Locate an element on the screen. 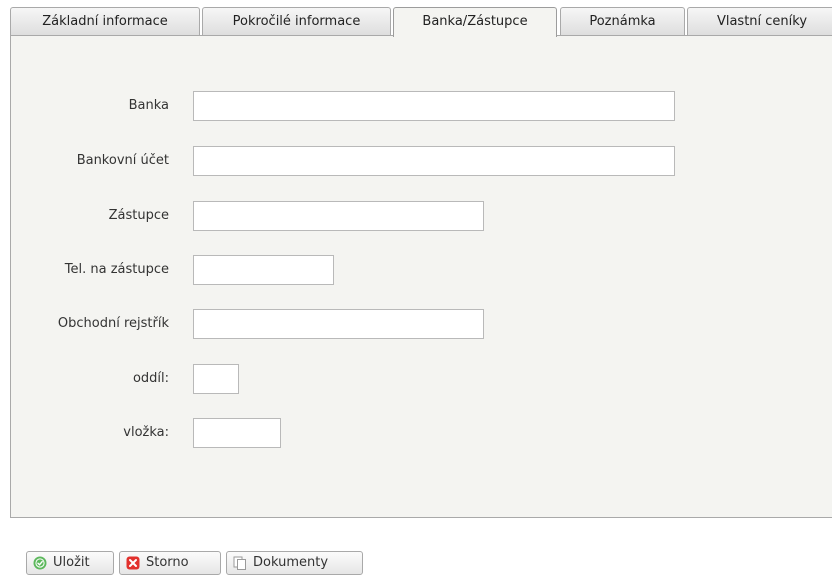 This screenshot has height=575, width=832. tab-note: Poznámka is located at coordinates (622, 21).